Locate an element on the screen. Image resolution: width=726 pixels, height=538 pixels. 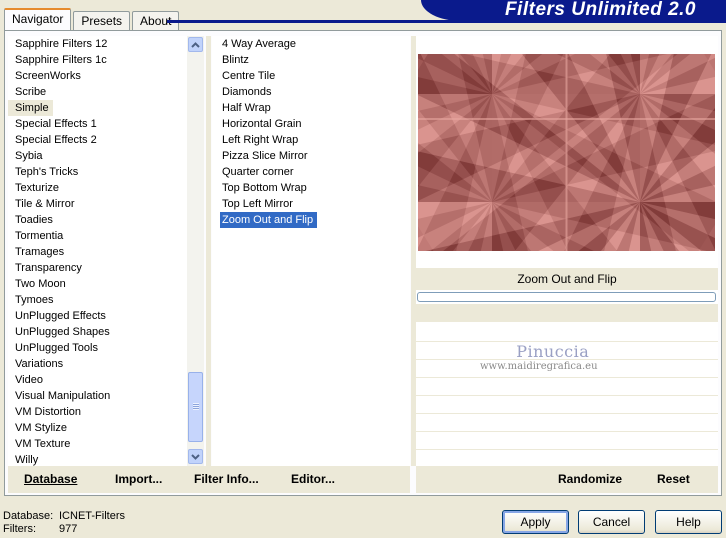
control-separator is located at coordinates (567, 313).